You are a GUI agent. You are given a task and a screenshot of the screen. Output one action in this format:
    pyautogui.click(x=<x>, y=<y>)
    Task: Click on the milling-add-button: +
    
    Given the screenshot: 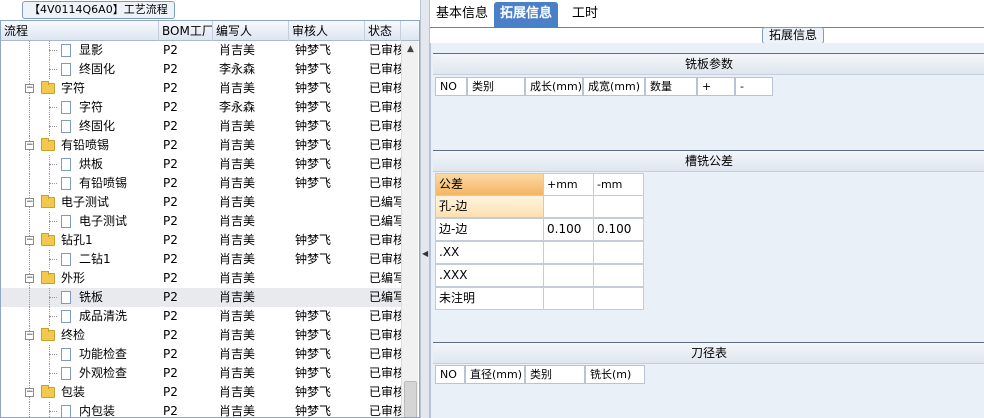 What is the action you would take?
    pyautogui.click(x=716, y=86)
    